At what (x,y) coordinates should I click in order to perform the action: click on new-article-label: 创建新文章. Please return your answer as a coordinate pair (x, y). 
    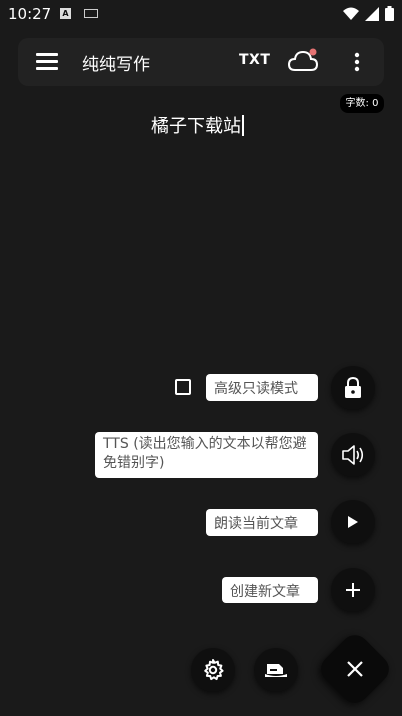
    Looking at the image, I should click on (270, 590).